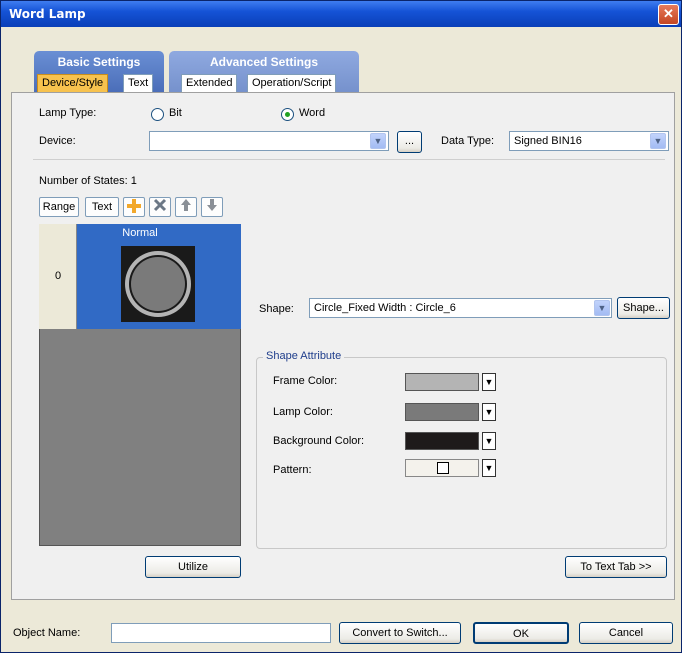 The width and height of the screenshot is (682, 653). I want to click on divider, so click(349, 159).